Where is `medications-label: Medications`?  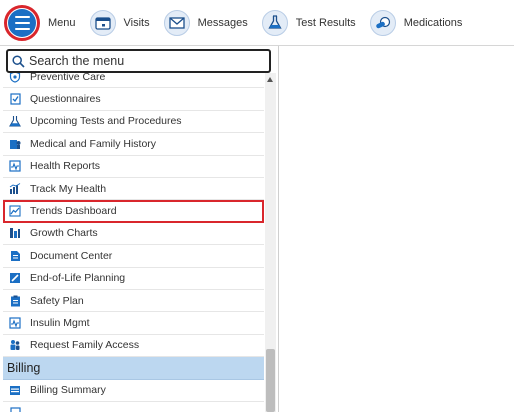
medications-label: Medications is located at coordinates (433, 22).